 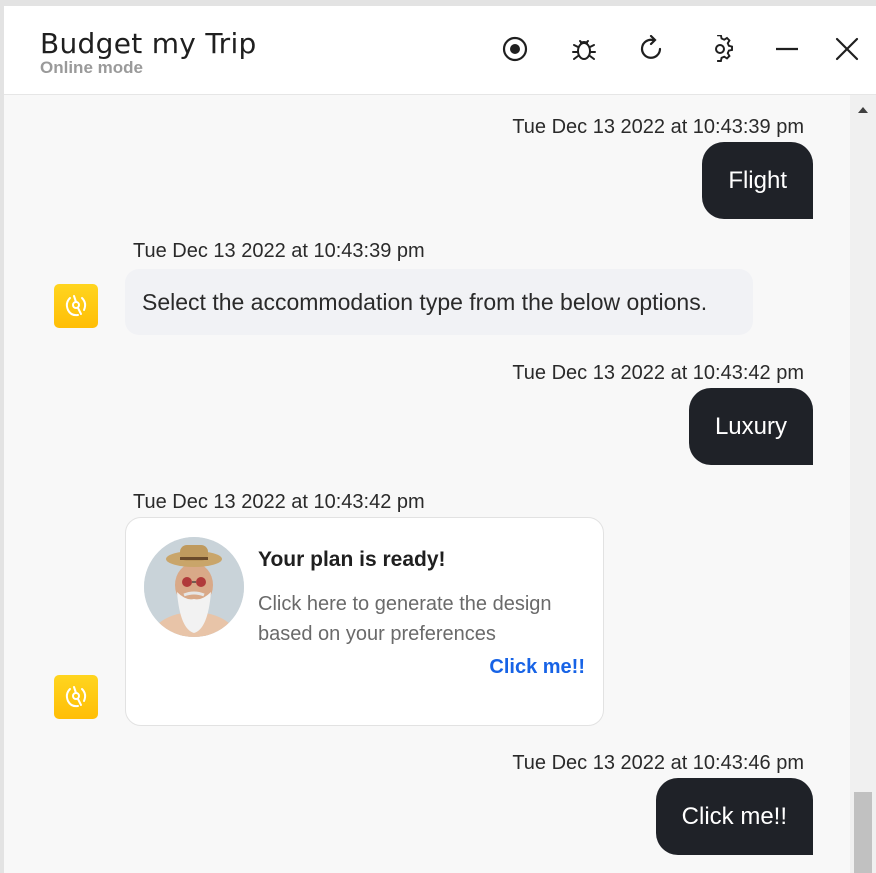 I want to click on close-icon, so click(x=847, y=49).